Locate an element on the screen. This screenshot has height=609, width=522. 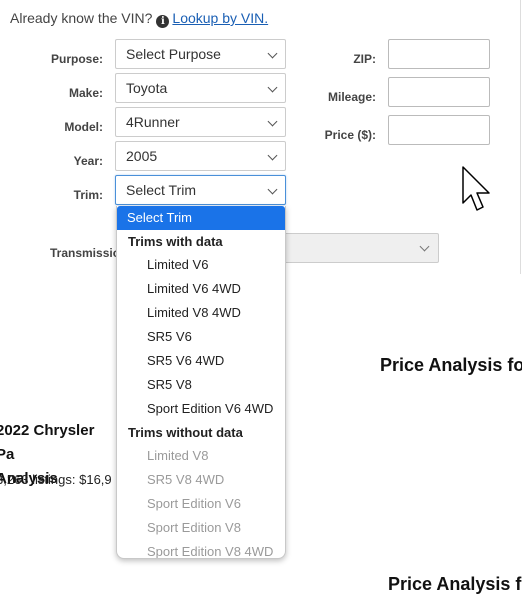
trim-group-without-data: Trims without data is located at coordinates (185, 432).